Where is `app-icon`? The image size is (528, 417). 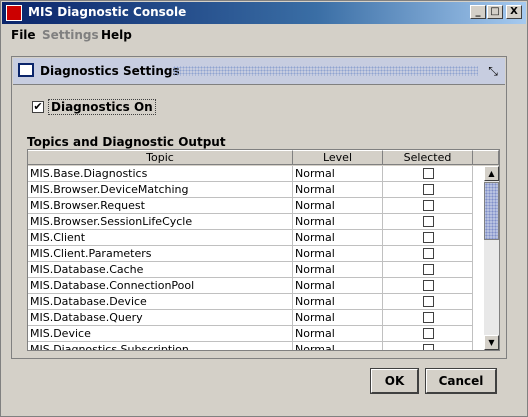 app-icon is located at coordinates (14, 13).